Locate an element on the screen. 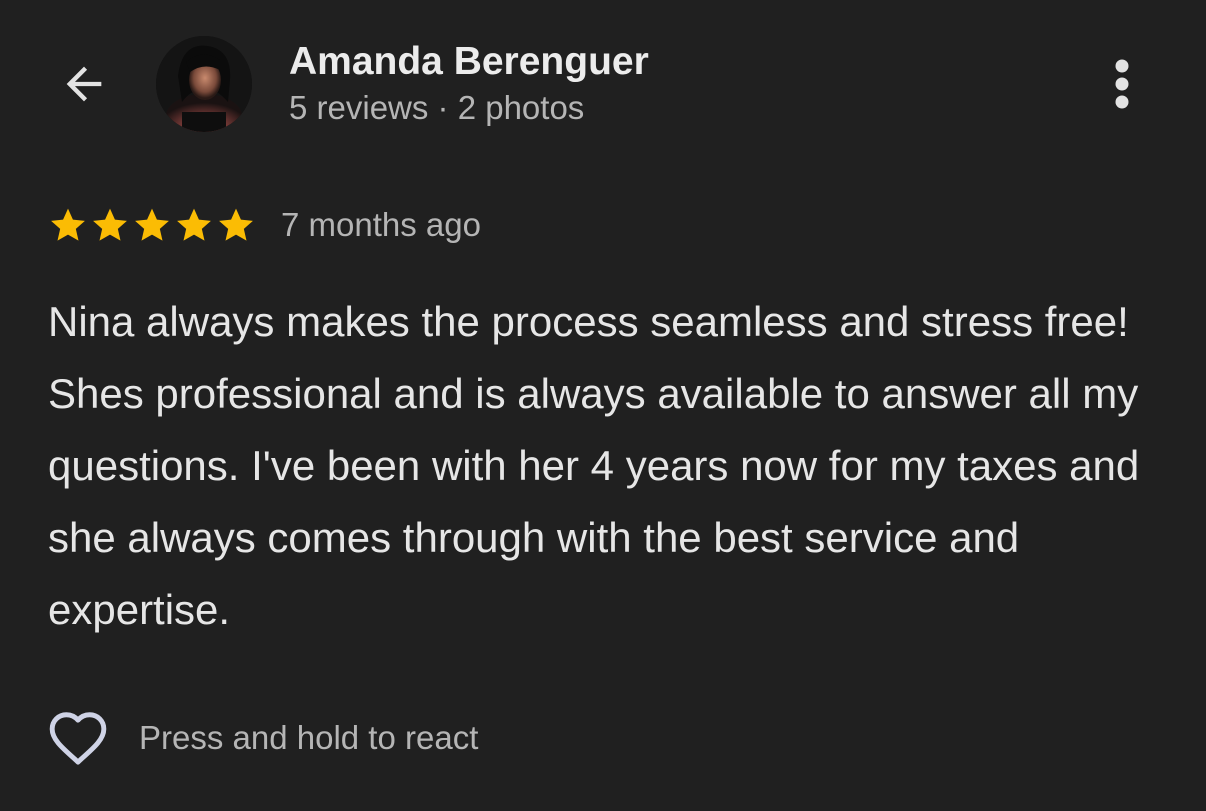 The height and width of the screenshot is (811, 1206). reaction-row: Press and hold to react is located at coordinates (261, 738).